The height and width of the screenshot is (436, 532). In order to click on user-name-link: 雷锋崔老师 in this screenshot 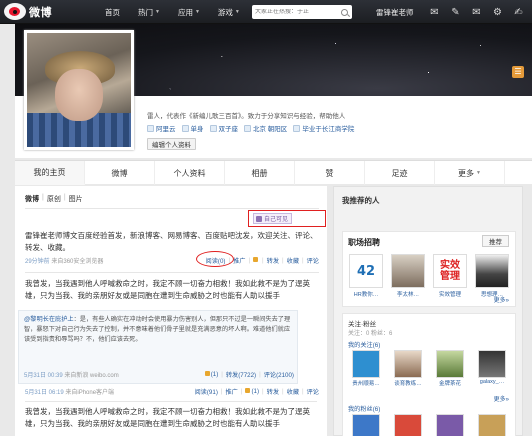, I will do `click(395, 12)`.